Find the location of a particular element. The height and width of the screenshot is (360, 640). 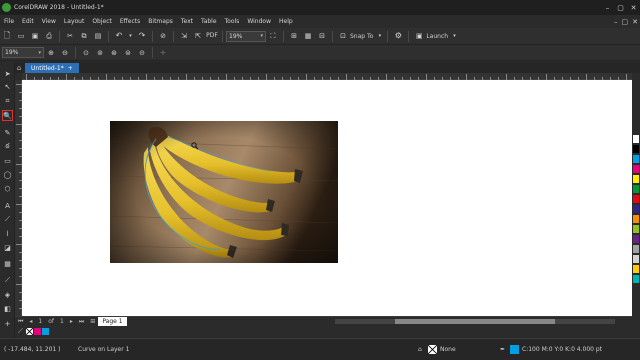

menu-file: File is located at coordinates (9, 21).